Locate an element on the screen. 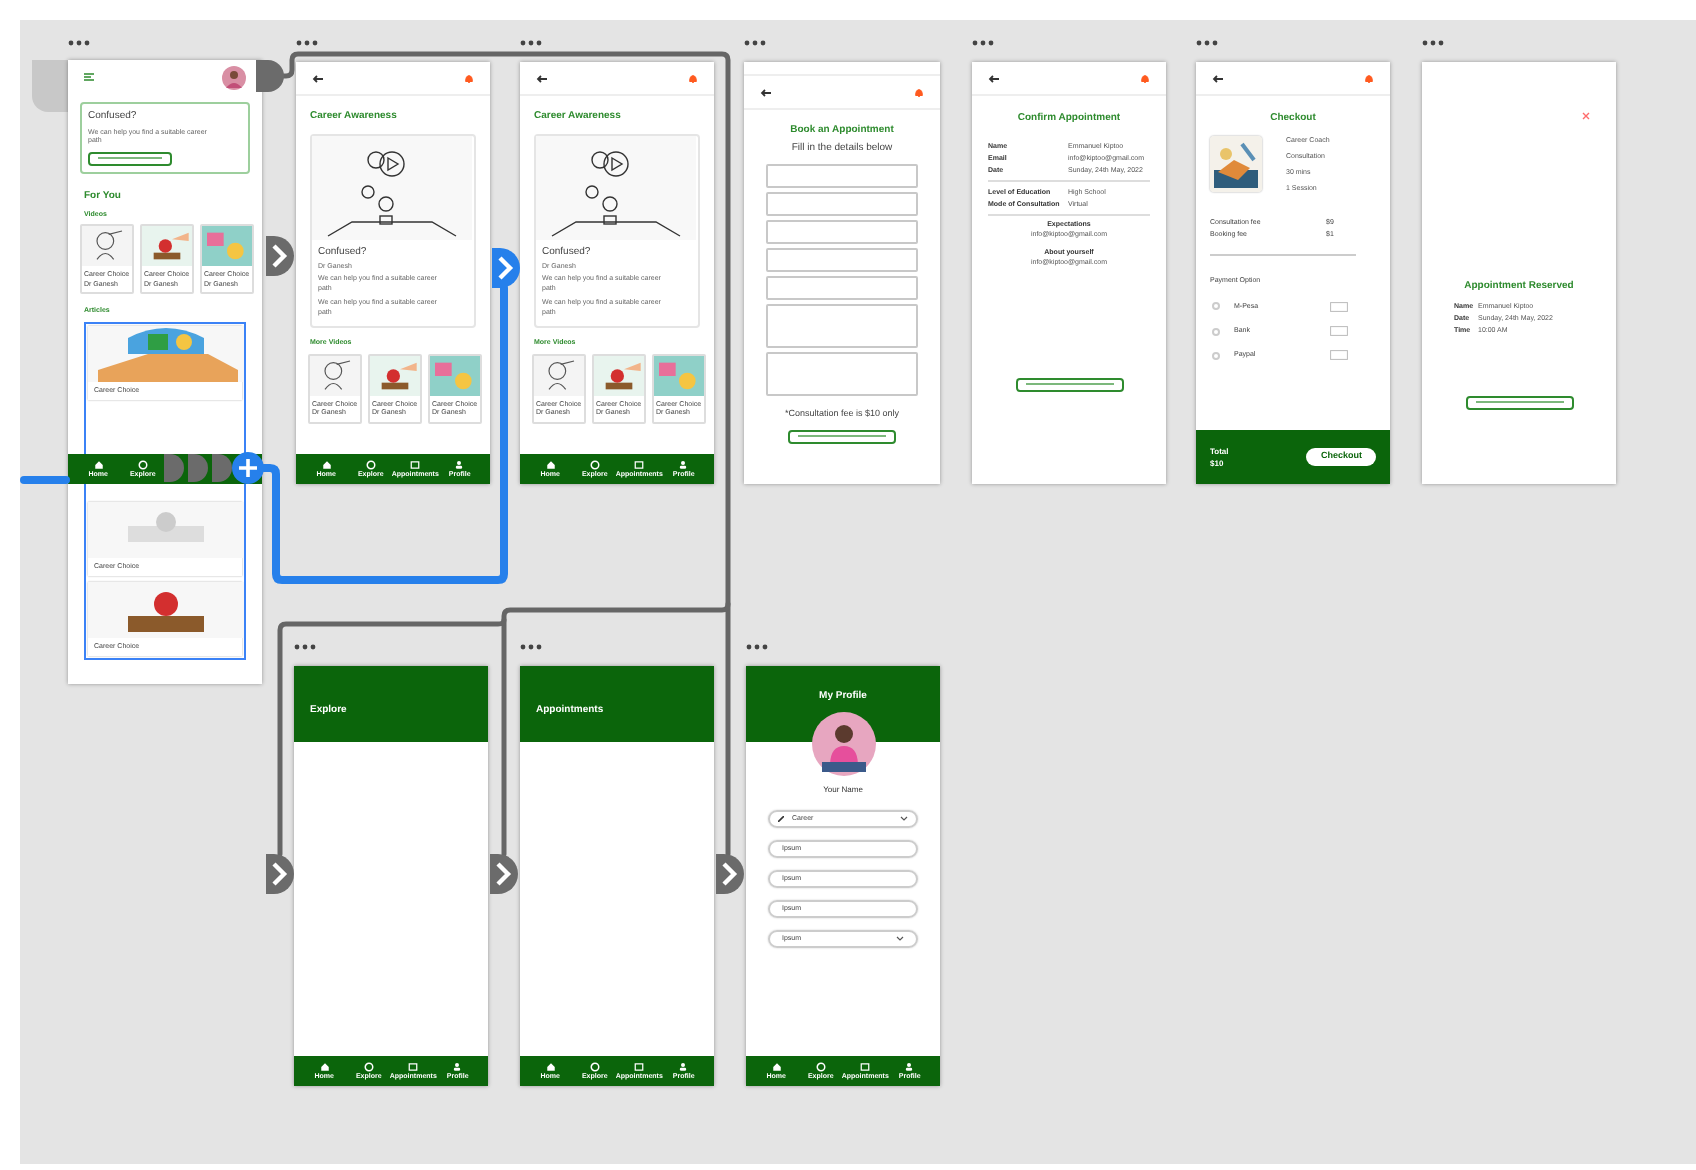 The image size is (1696, 1170). avatar is located at coordinates (234, 77).